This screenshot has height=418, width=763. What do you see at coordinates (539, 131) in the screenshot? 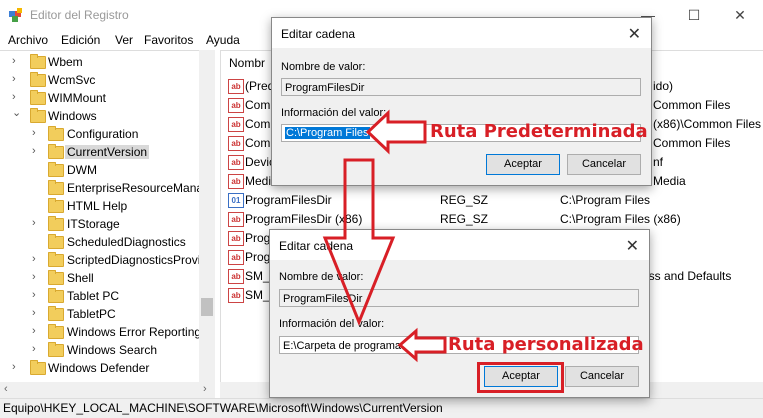
I see `annotation-default-path: Ruta Predeterminada` at bounding box center [539, 131].